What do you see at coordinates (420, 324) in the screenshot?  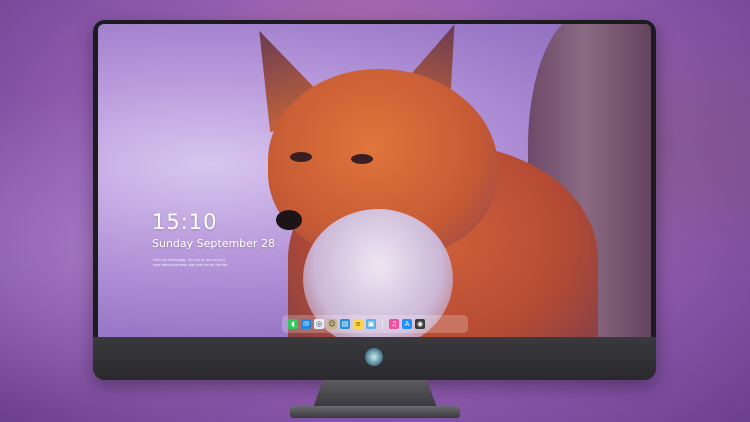 I see `camera-icon: ◉` at bounding box center [420, 324].